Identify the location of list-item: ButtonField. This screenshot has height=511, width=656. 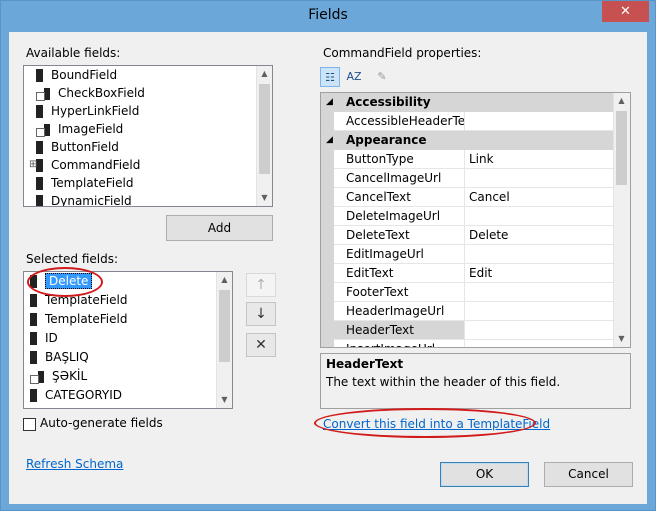
(77, 147).